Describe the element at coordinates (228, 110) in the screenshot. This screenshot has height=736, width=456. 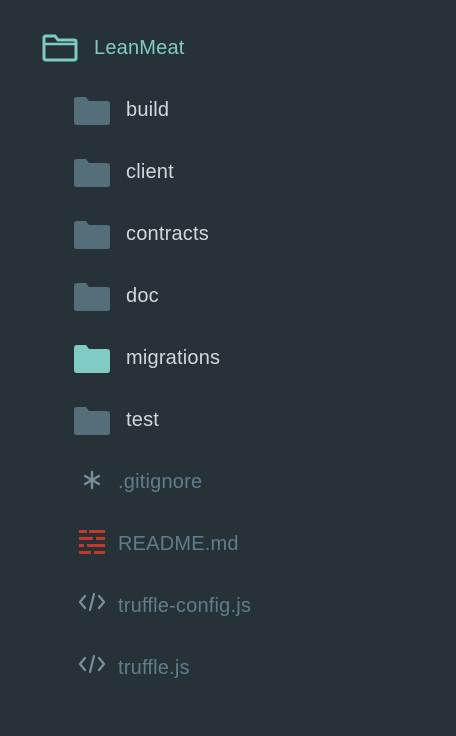
I see `tree-folder-build: build` at that location.